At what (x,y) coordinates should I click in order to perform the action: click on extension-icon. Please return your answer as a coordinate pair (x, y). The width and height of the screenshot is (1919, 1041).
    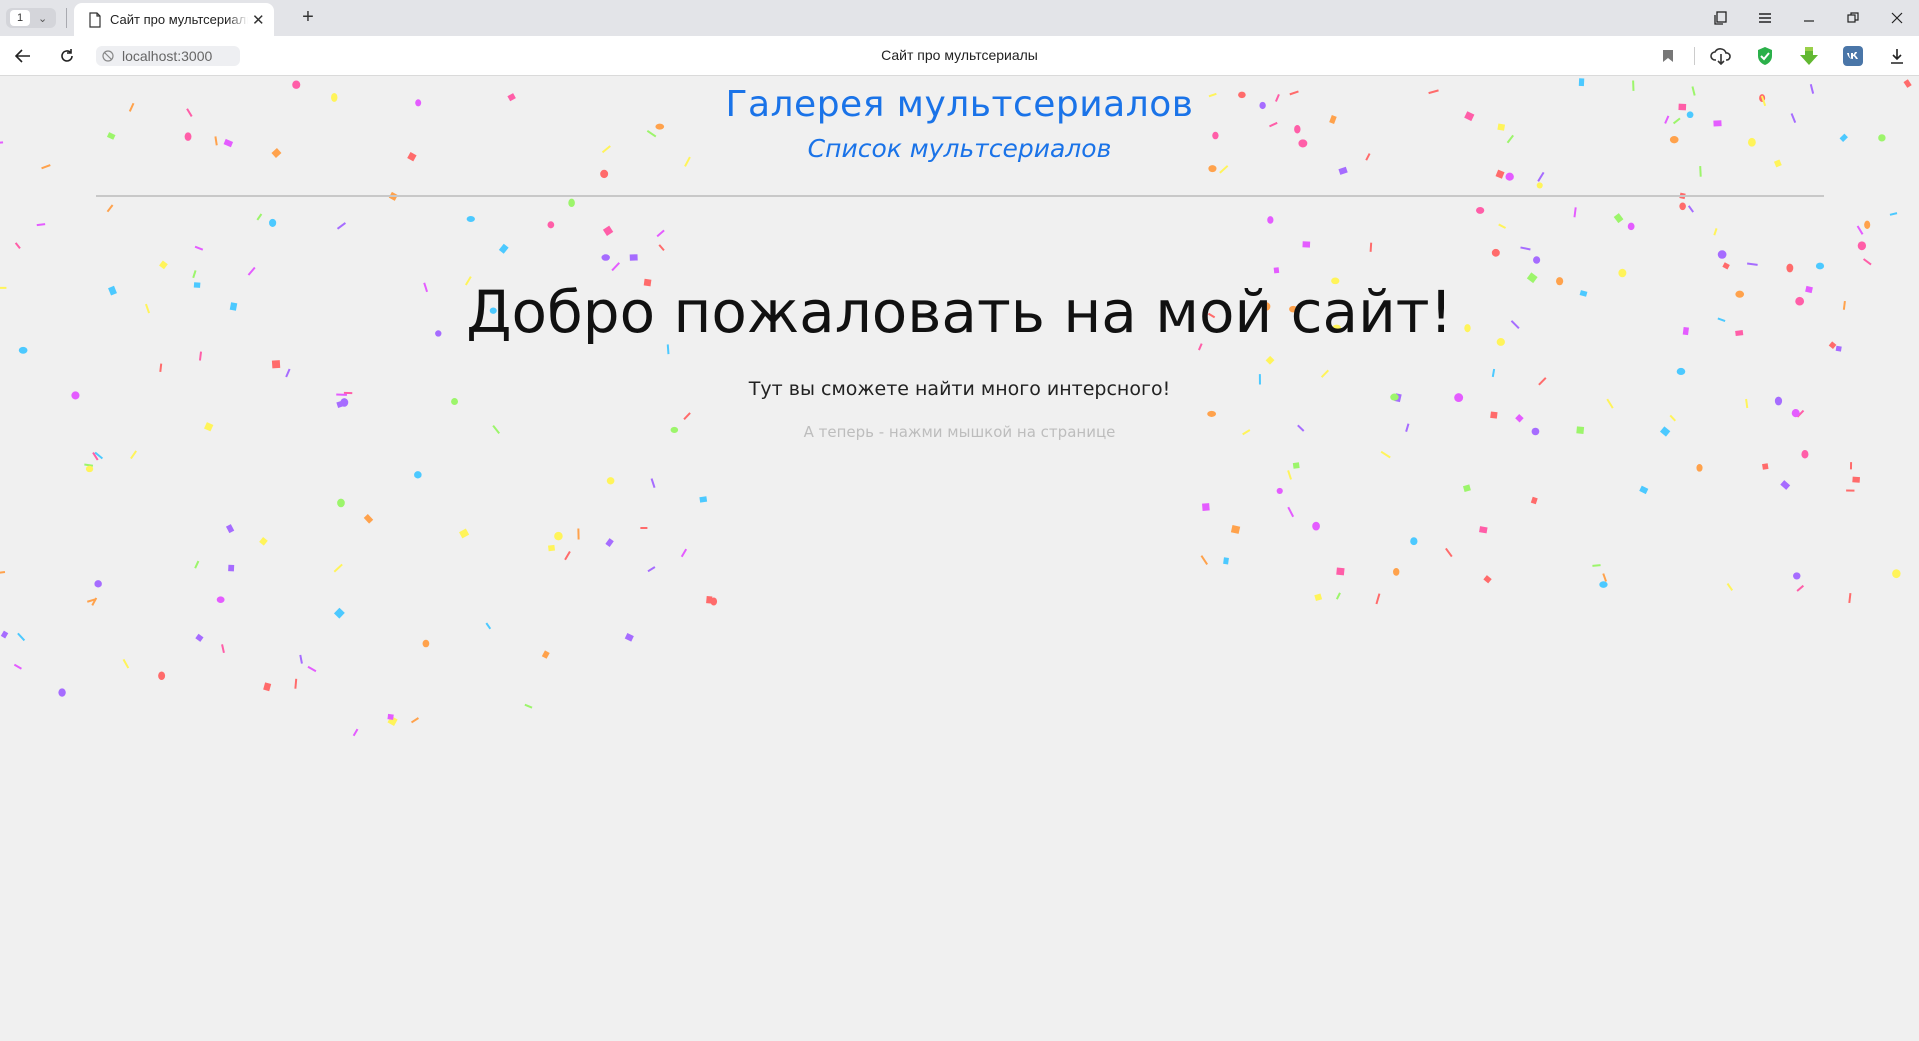
    Looking at the image, I should click on (1809, 56).